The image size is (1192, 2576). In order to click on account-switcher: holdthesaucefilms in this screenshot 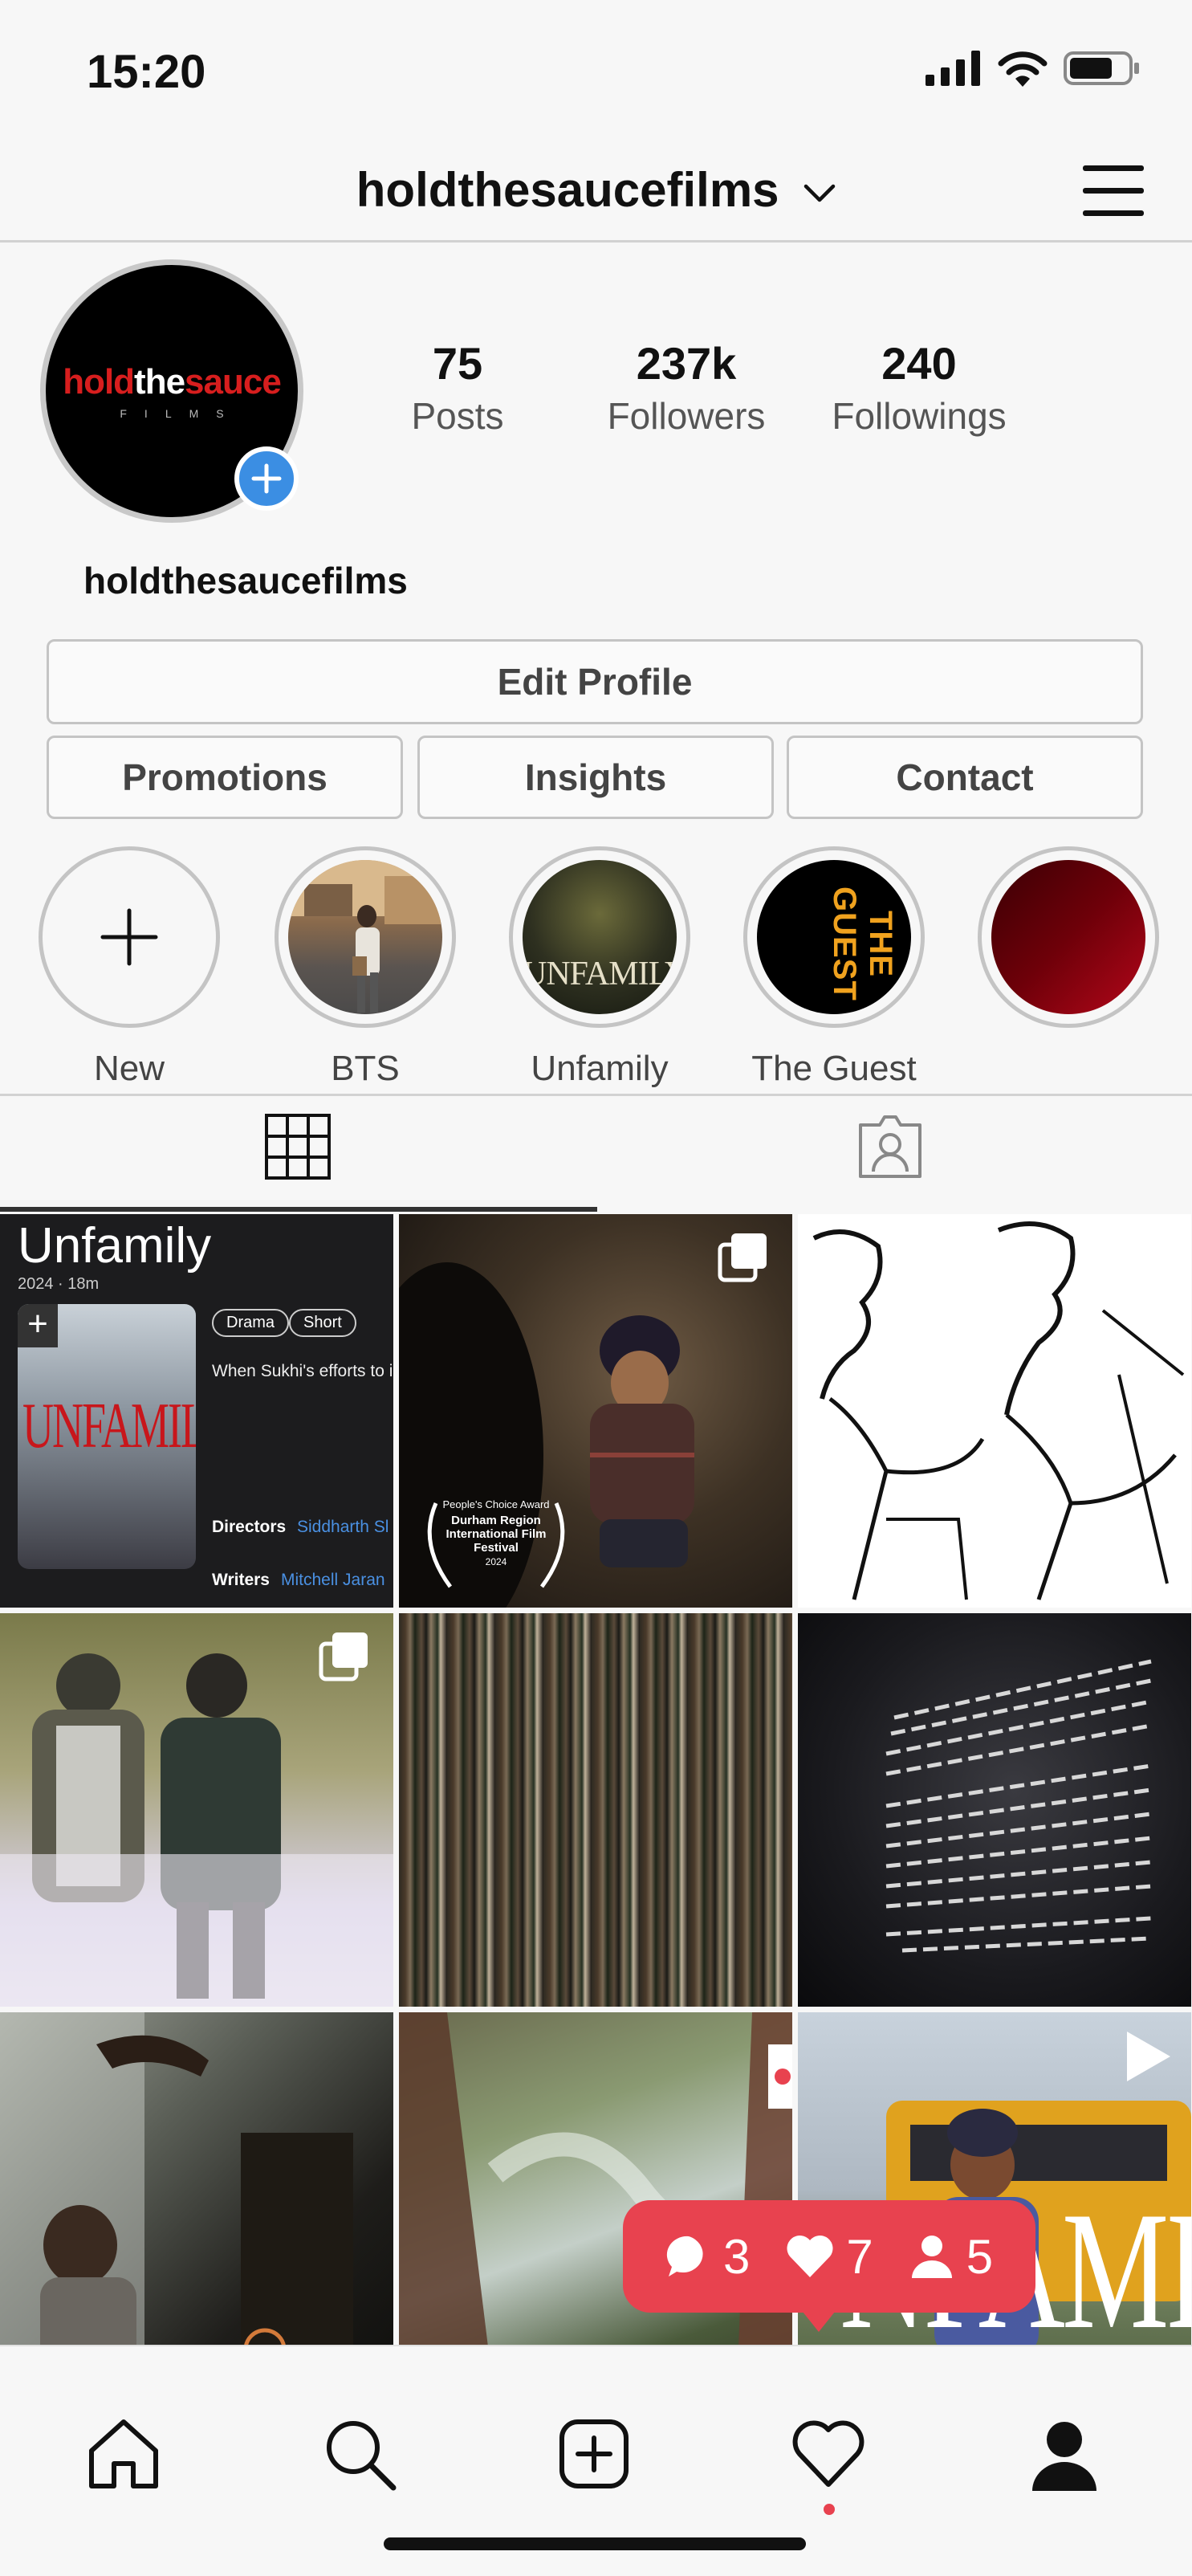, I will do `click(596, 190)`.